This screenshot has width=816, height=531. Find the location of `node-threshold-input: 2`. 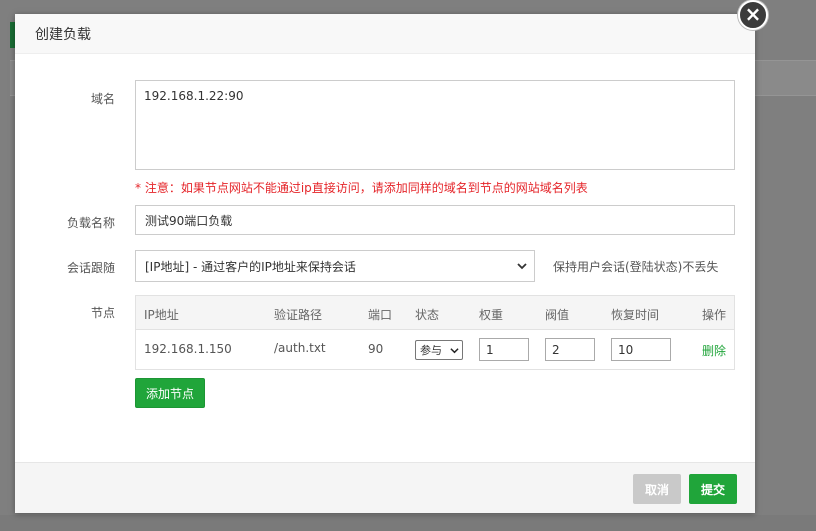

node-threshold-input: 2 is located at coordinates (570, 349).